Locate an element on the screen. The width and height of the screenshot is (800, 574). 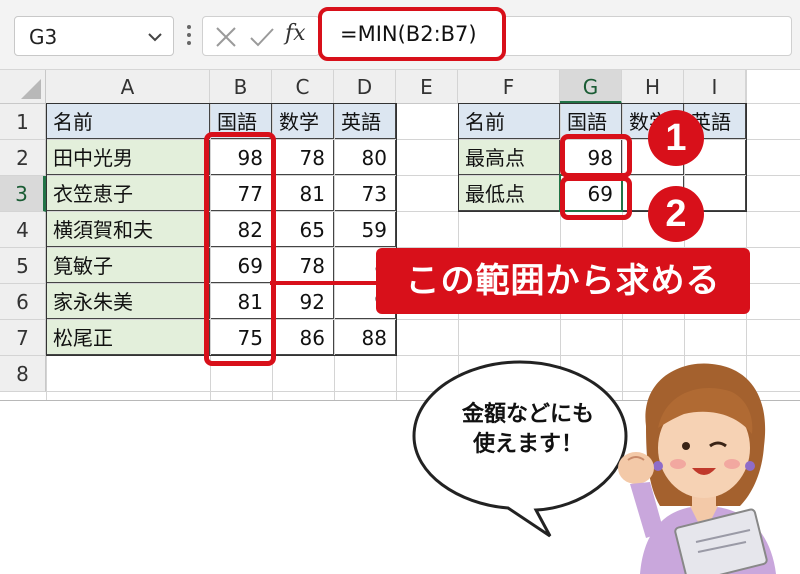
row-header-4: 4 is located at coordinates (23, 230).